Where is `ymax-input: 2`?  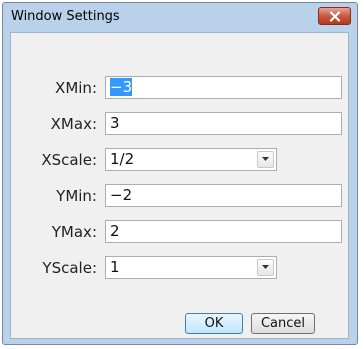 ymax-input: 2 is located at coordinates (223, 231).